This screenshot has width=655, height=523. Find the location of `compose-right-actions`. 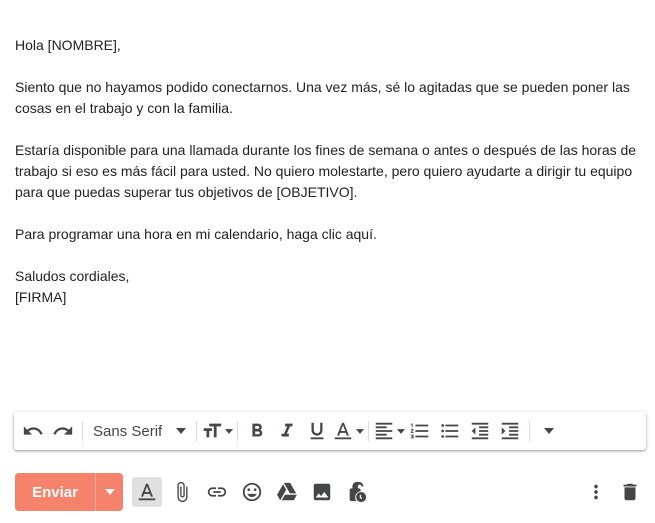

compose-right-actions is located at coordinates (611, 492).